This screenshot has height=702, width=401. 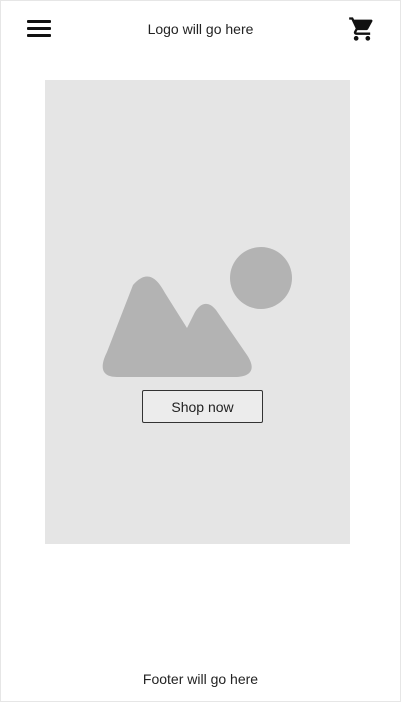 I want to click on image-placeholder-icon, so click(x=197, y=312).